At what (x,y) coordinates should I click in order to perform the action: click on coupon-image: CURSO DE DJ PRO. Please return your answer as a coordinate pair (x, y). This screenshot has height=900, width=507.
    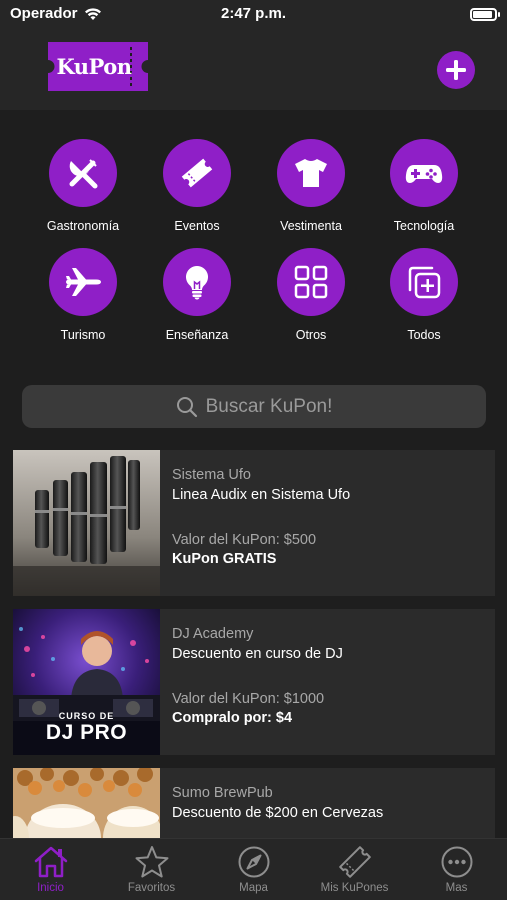
    Looking at the image, I should click on (86, 682).